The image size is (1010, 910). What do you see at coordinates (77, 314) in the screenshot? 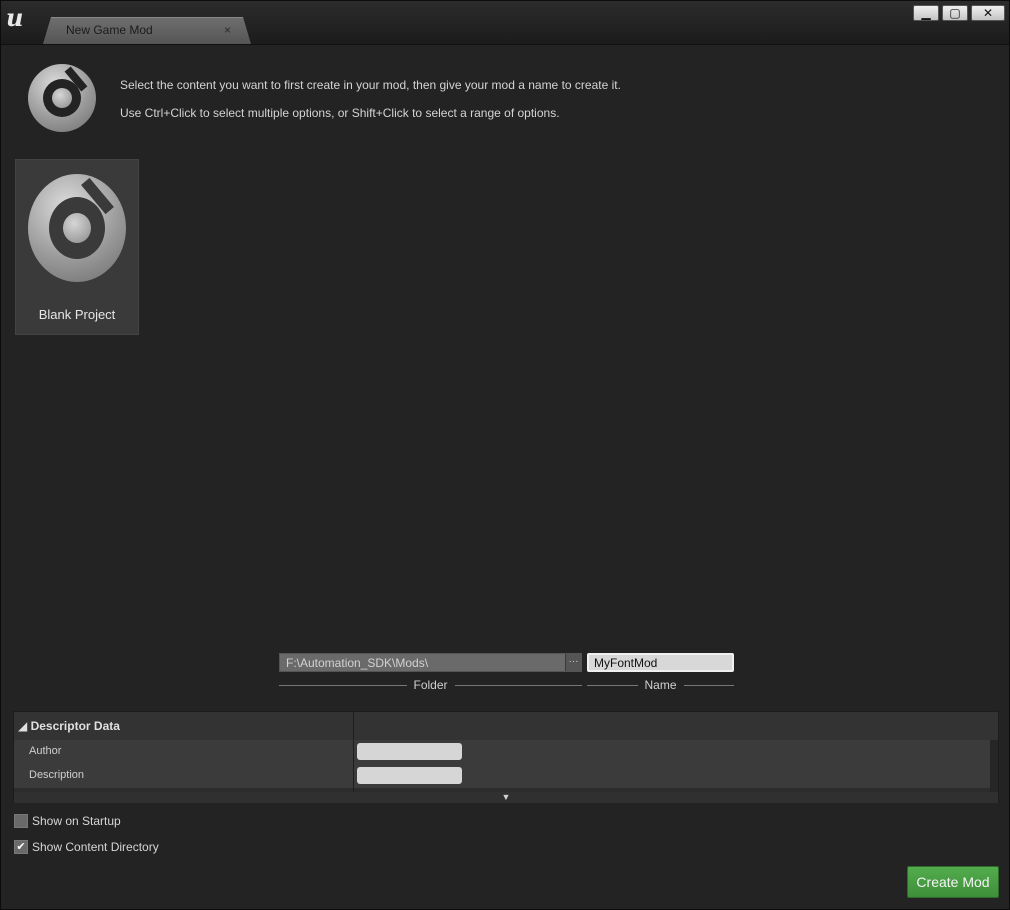
I see `template-label: Blank Project` at bounding box center [77, 314].